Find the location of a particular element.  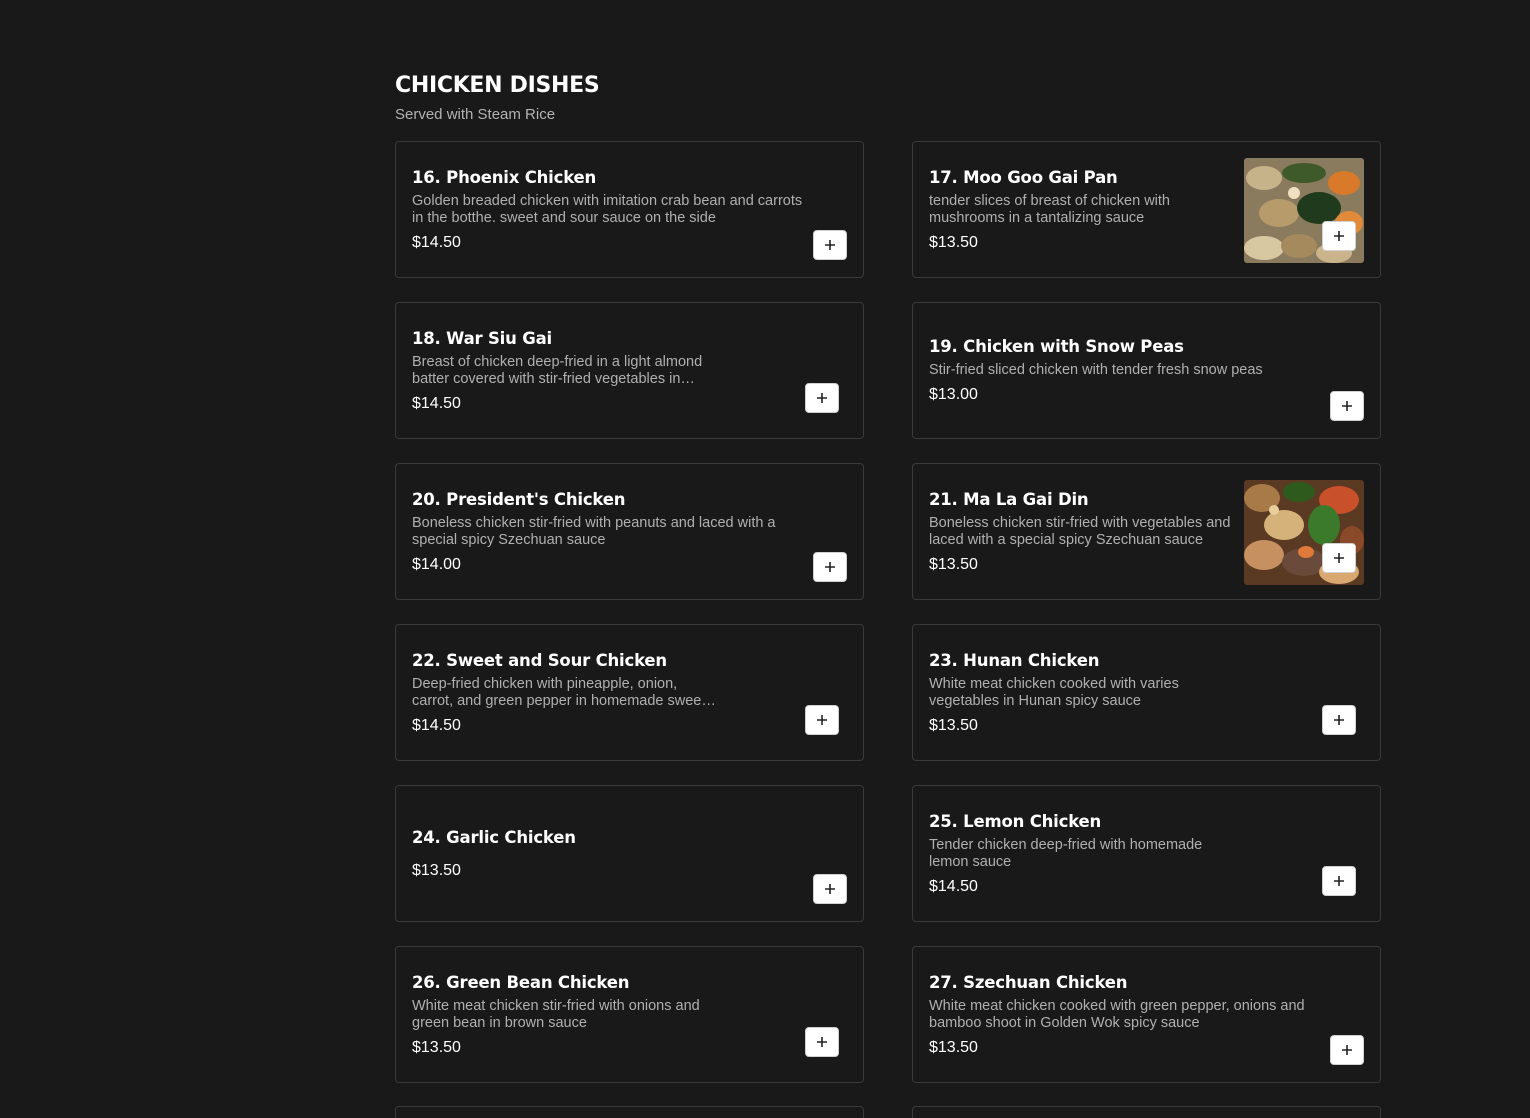

menu-item-name: 21. Ma La Gai Din is located at coordinates (1009, 499).